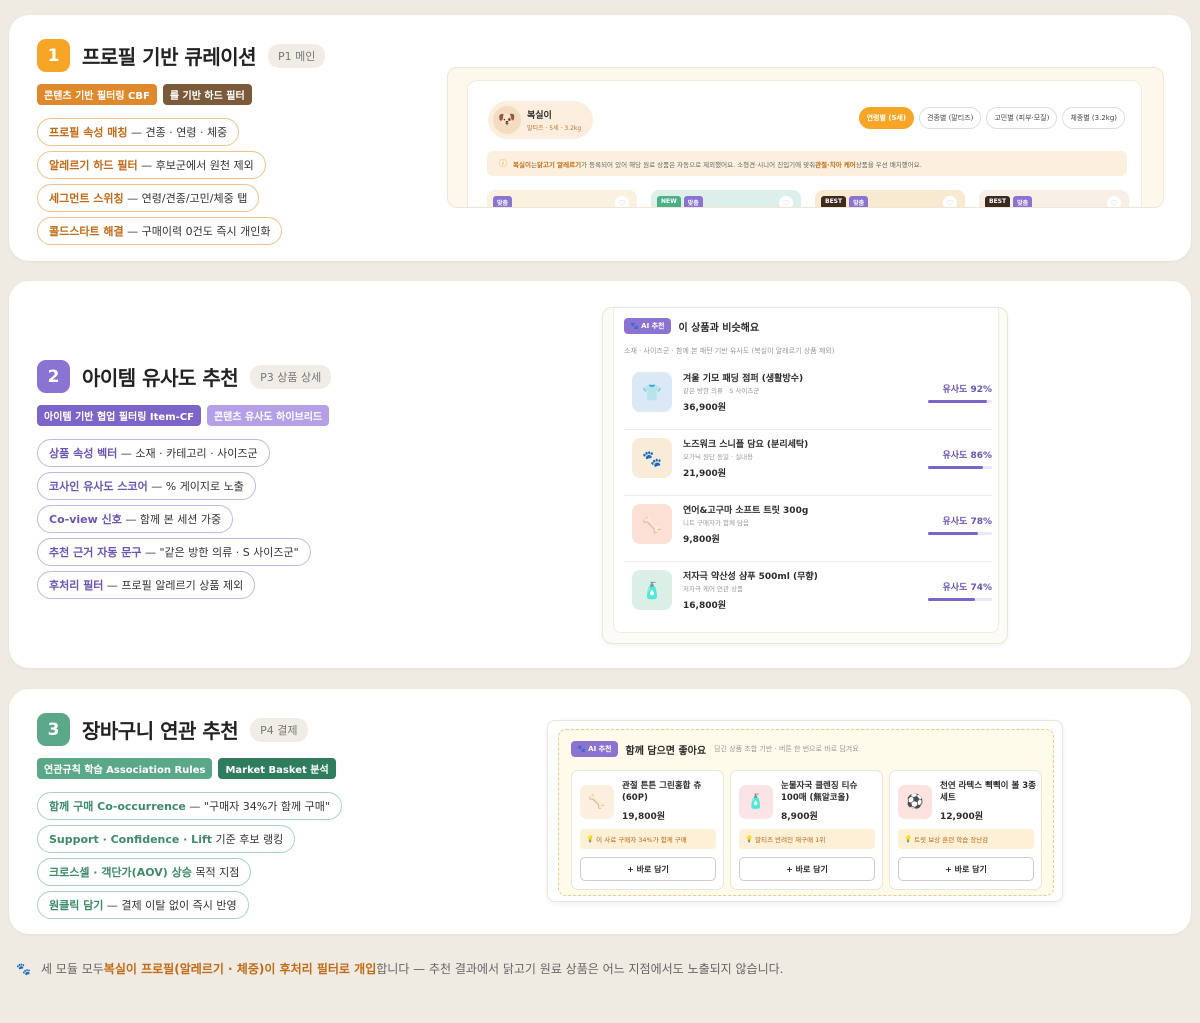  I want to click on dog-avatar-icon: 🐶, so click(507, 120).